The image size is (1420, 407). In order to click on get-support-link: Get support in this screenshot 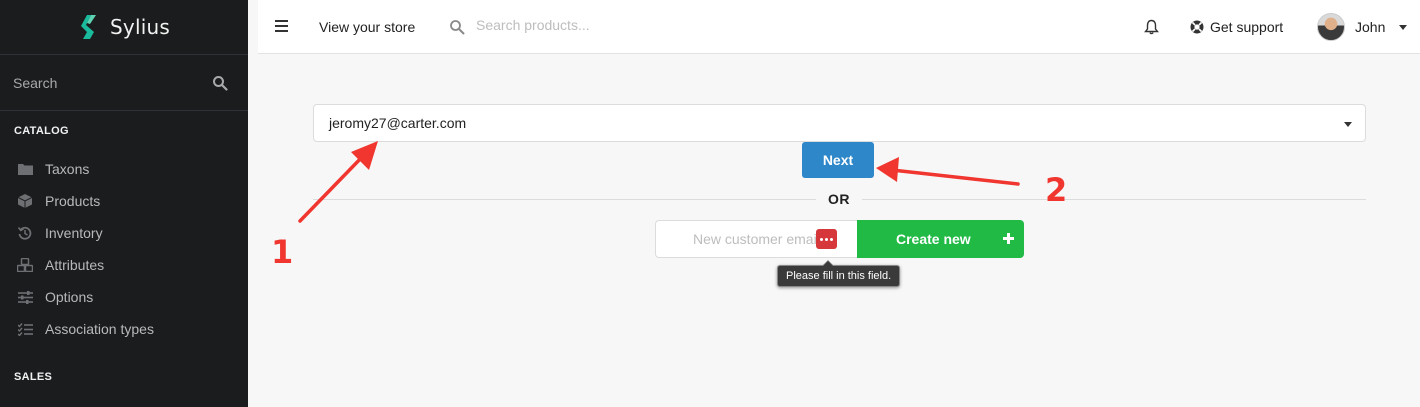, I will do `click(1236, 27)`.